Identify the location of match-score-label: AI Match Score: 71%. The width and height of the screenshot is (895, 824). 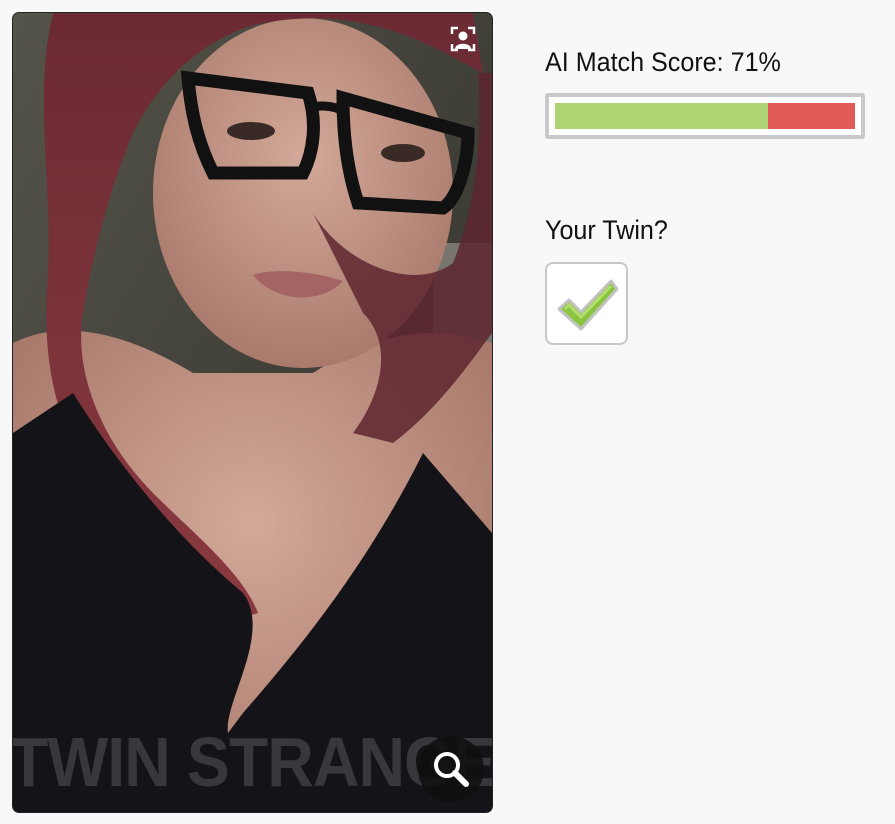
(663, 62).